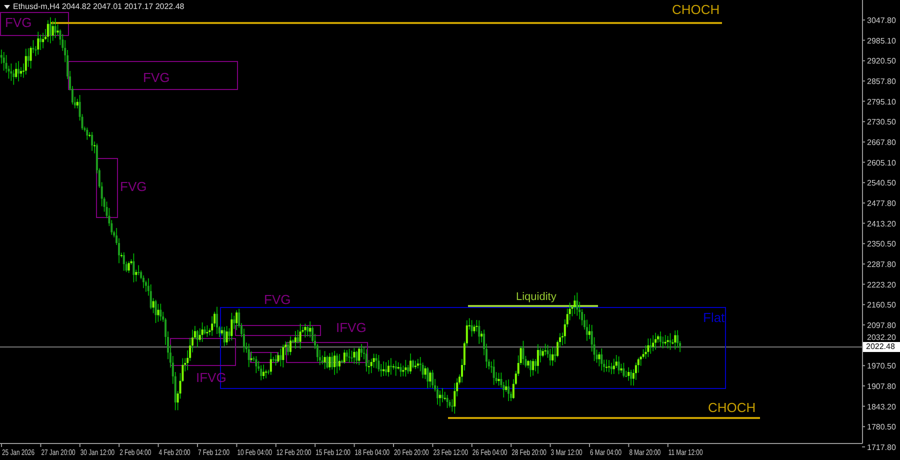 This screenshot has width=900, height=460. What do you see at coordinates (881, 305) in the screenshot?
I see `price-label: 2160.50` at bounding box center [881, 305].